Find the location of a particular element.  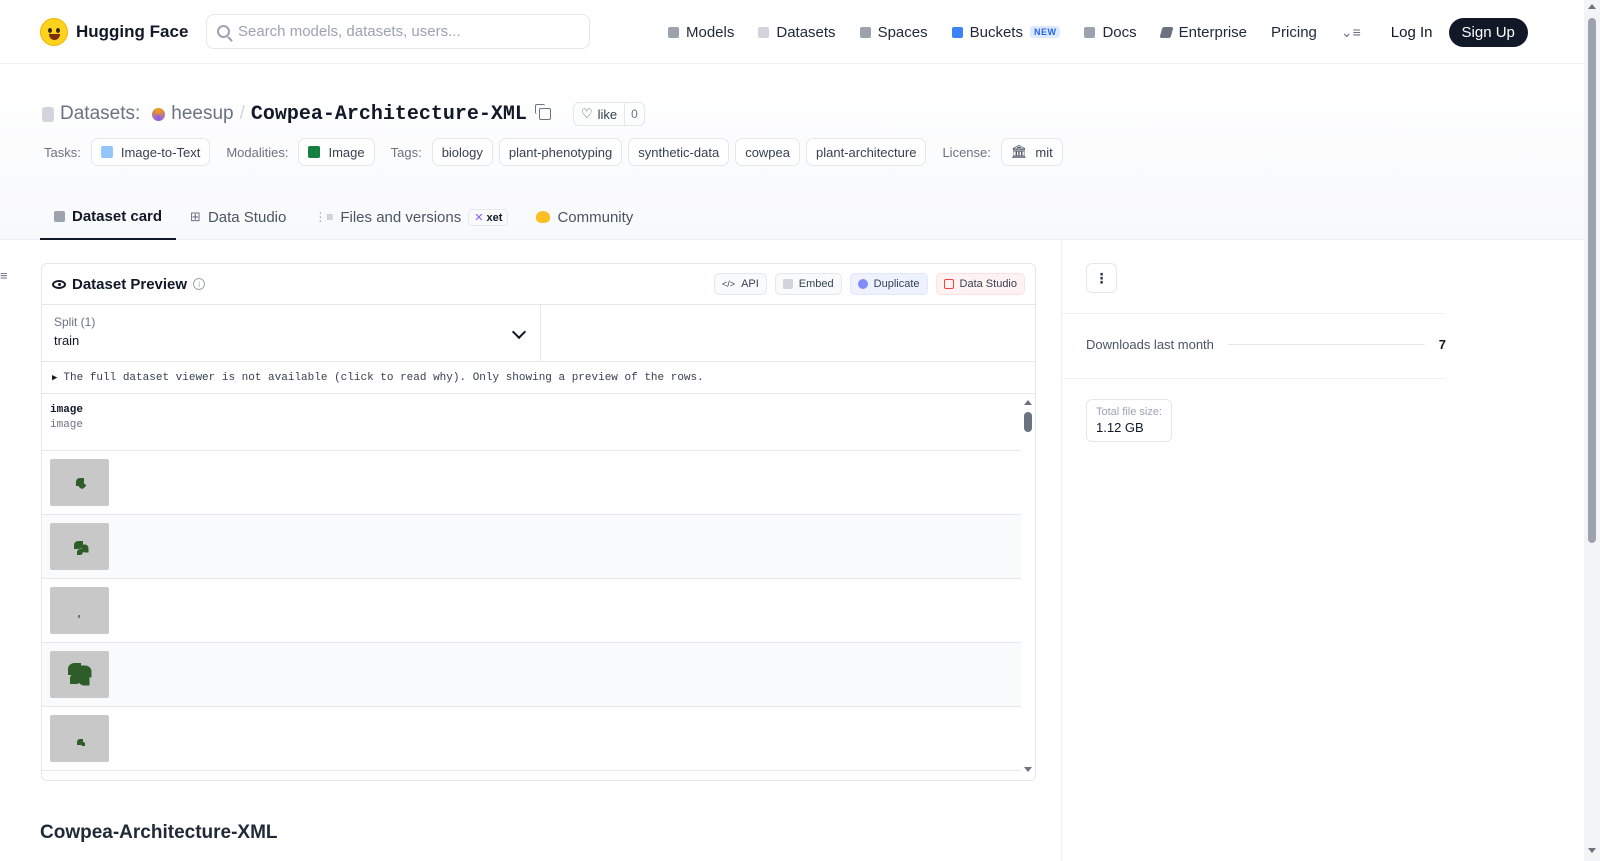

page-scroll-up-icon is located at coordinates (1592, 6).